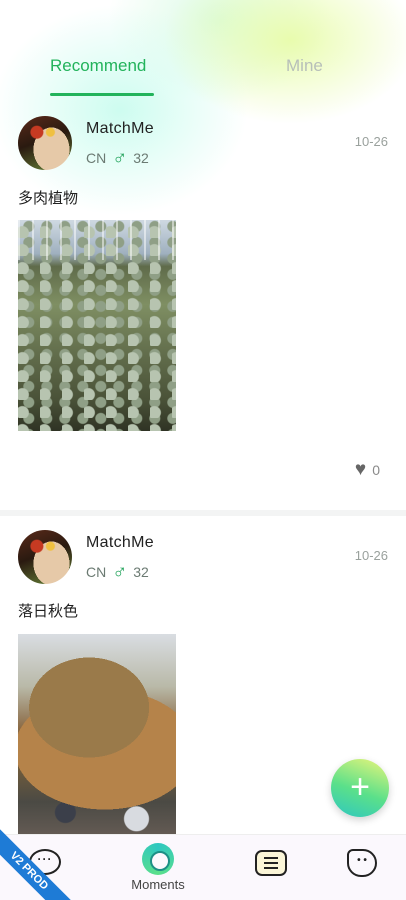  I want to click on post-text: 多肉植物, so click(48, 198).